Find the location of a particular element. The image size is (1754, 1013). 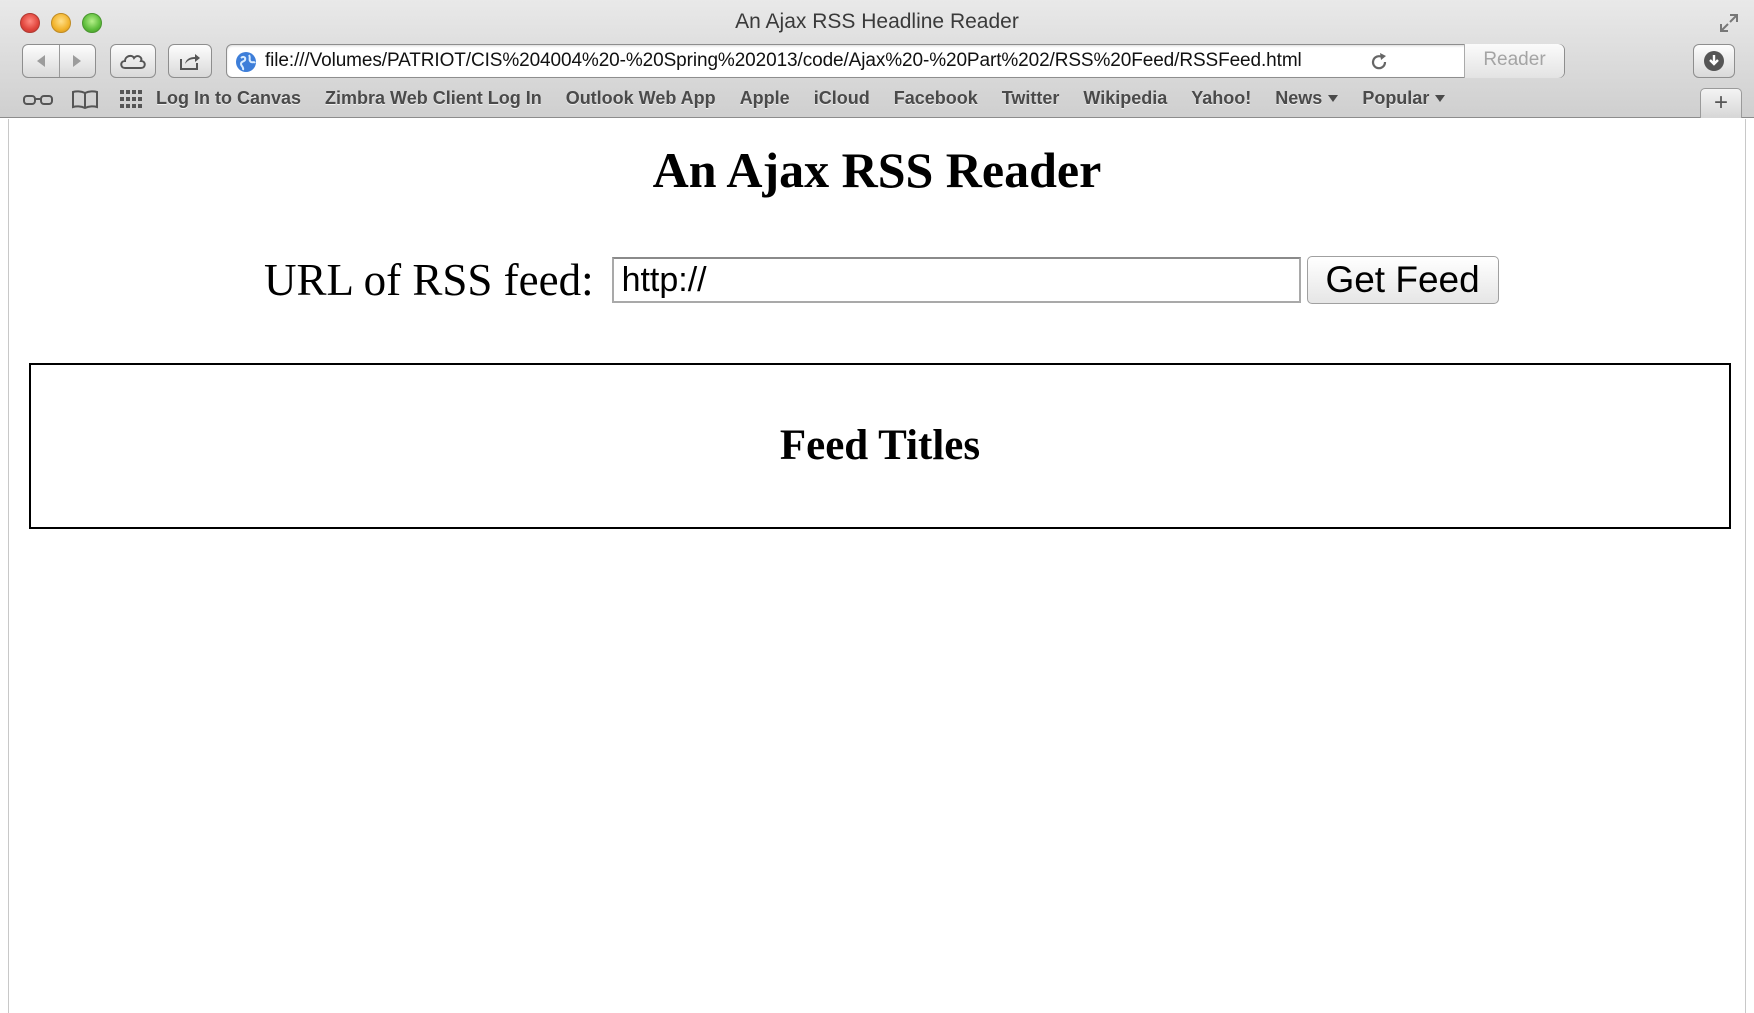

forward-button is located at coordinates (76, 61).